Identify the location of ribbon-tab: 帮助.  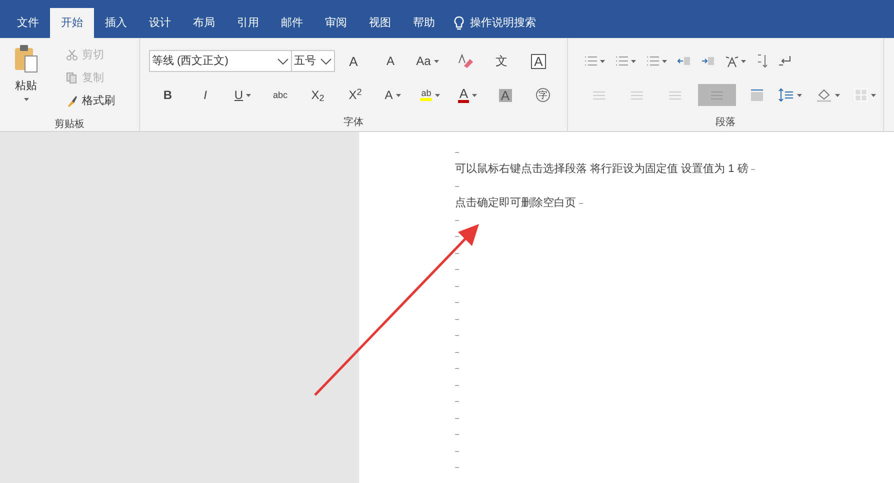
(424, 23).